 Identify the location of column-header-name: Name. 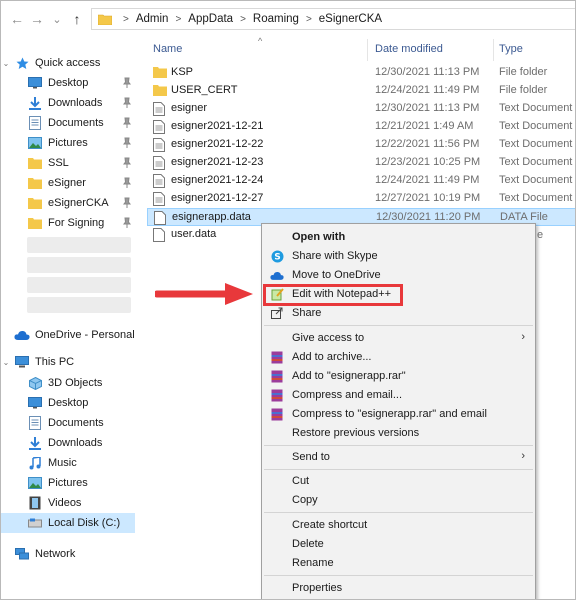
(167, 49).